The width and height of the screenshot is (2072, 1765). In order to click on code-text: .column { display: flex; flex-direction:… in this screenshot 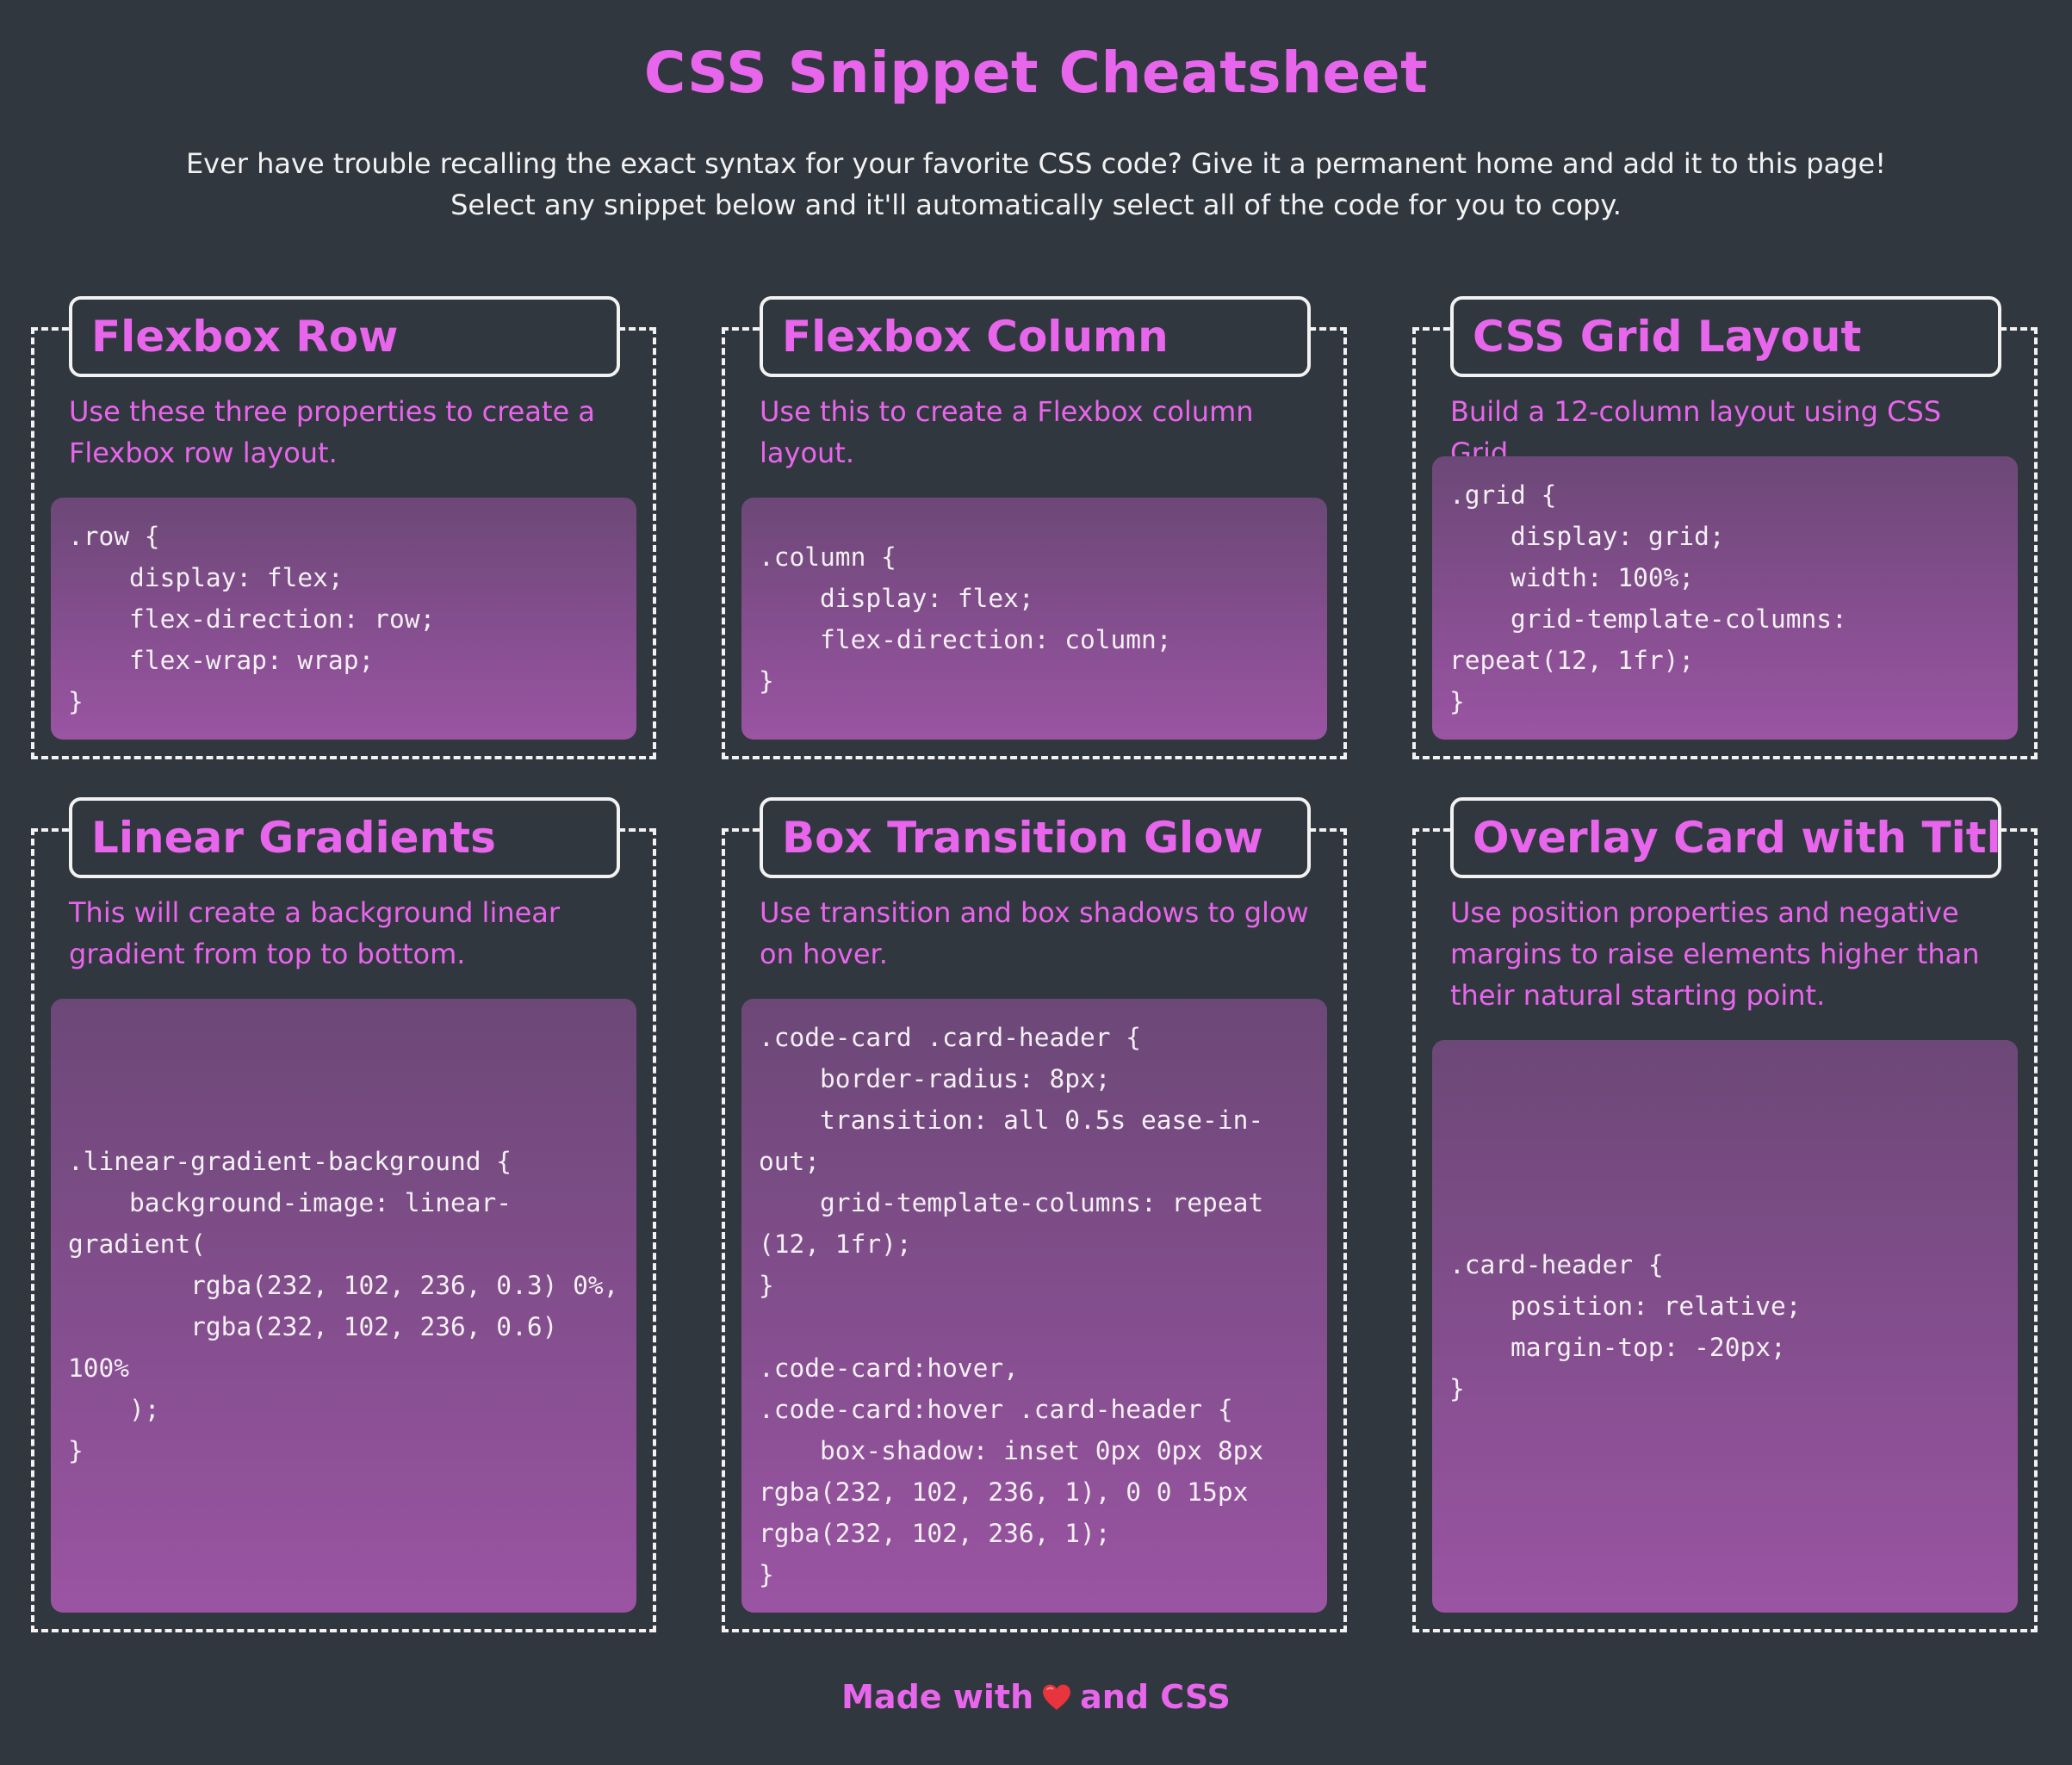, I will do `click(1034, 619)`.